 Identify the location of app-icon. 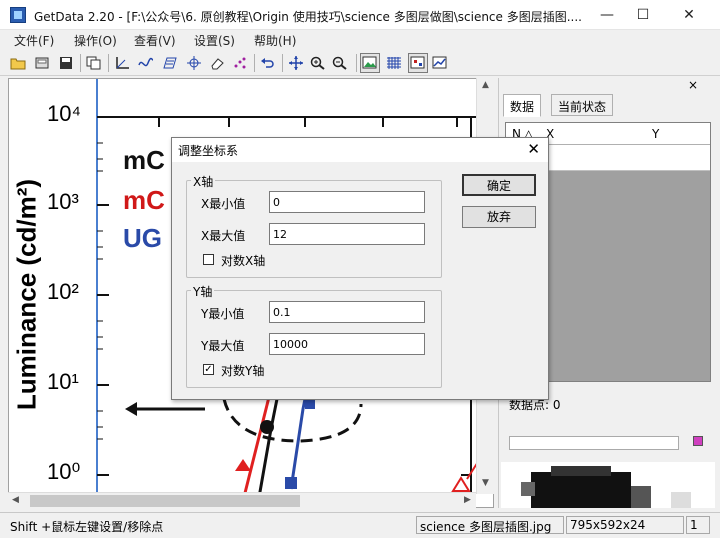
(18, 15).